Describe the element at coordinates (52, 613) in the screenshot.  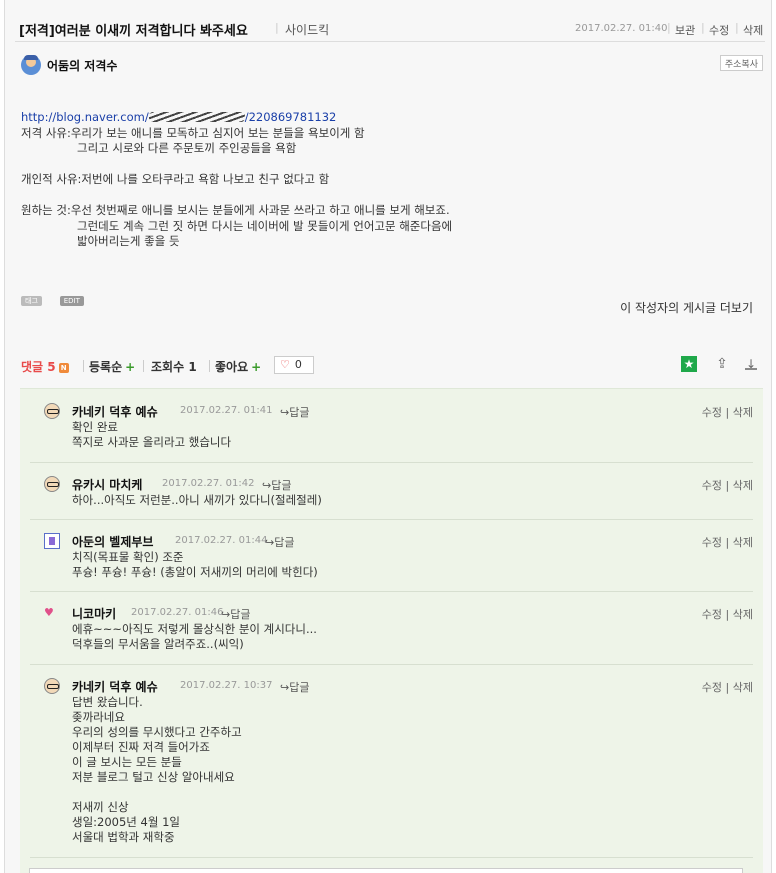
I see `avatar: ♥` at that location.